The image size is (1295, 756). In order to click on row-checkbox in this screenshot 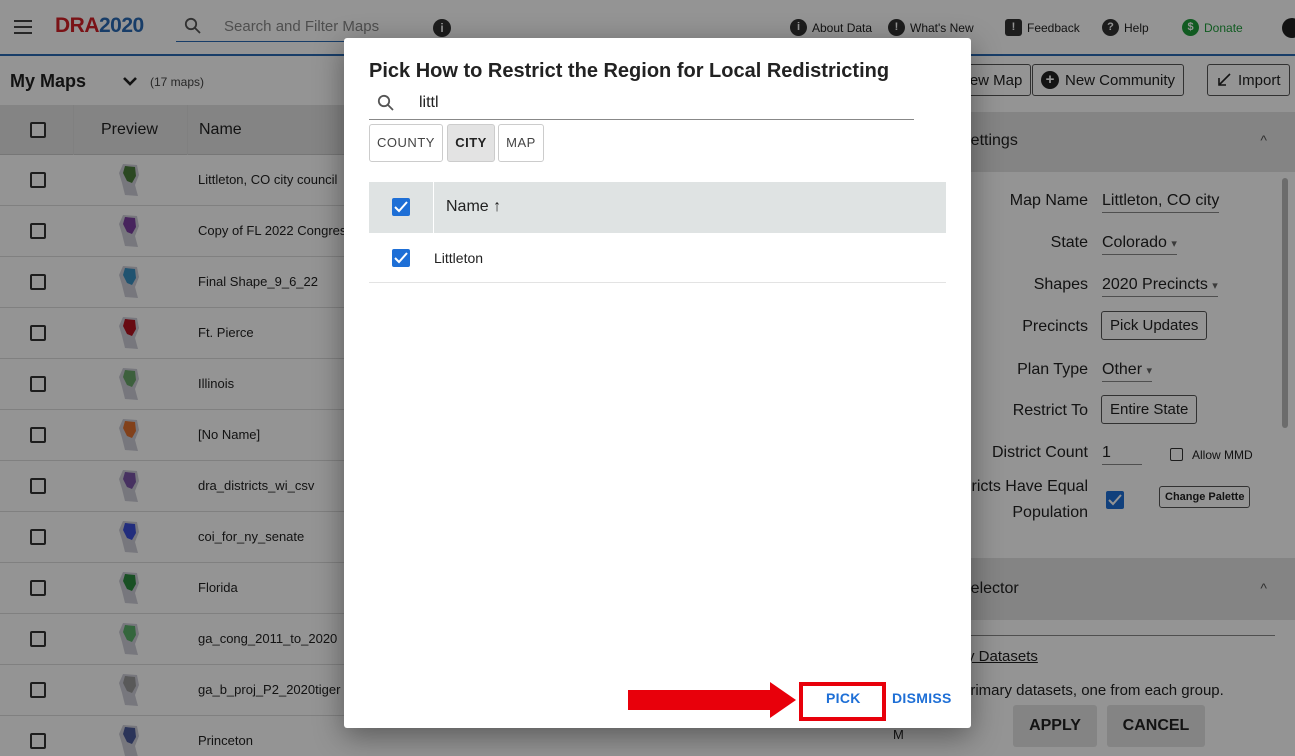, I will do `click(401, 258)`.